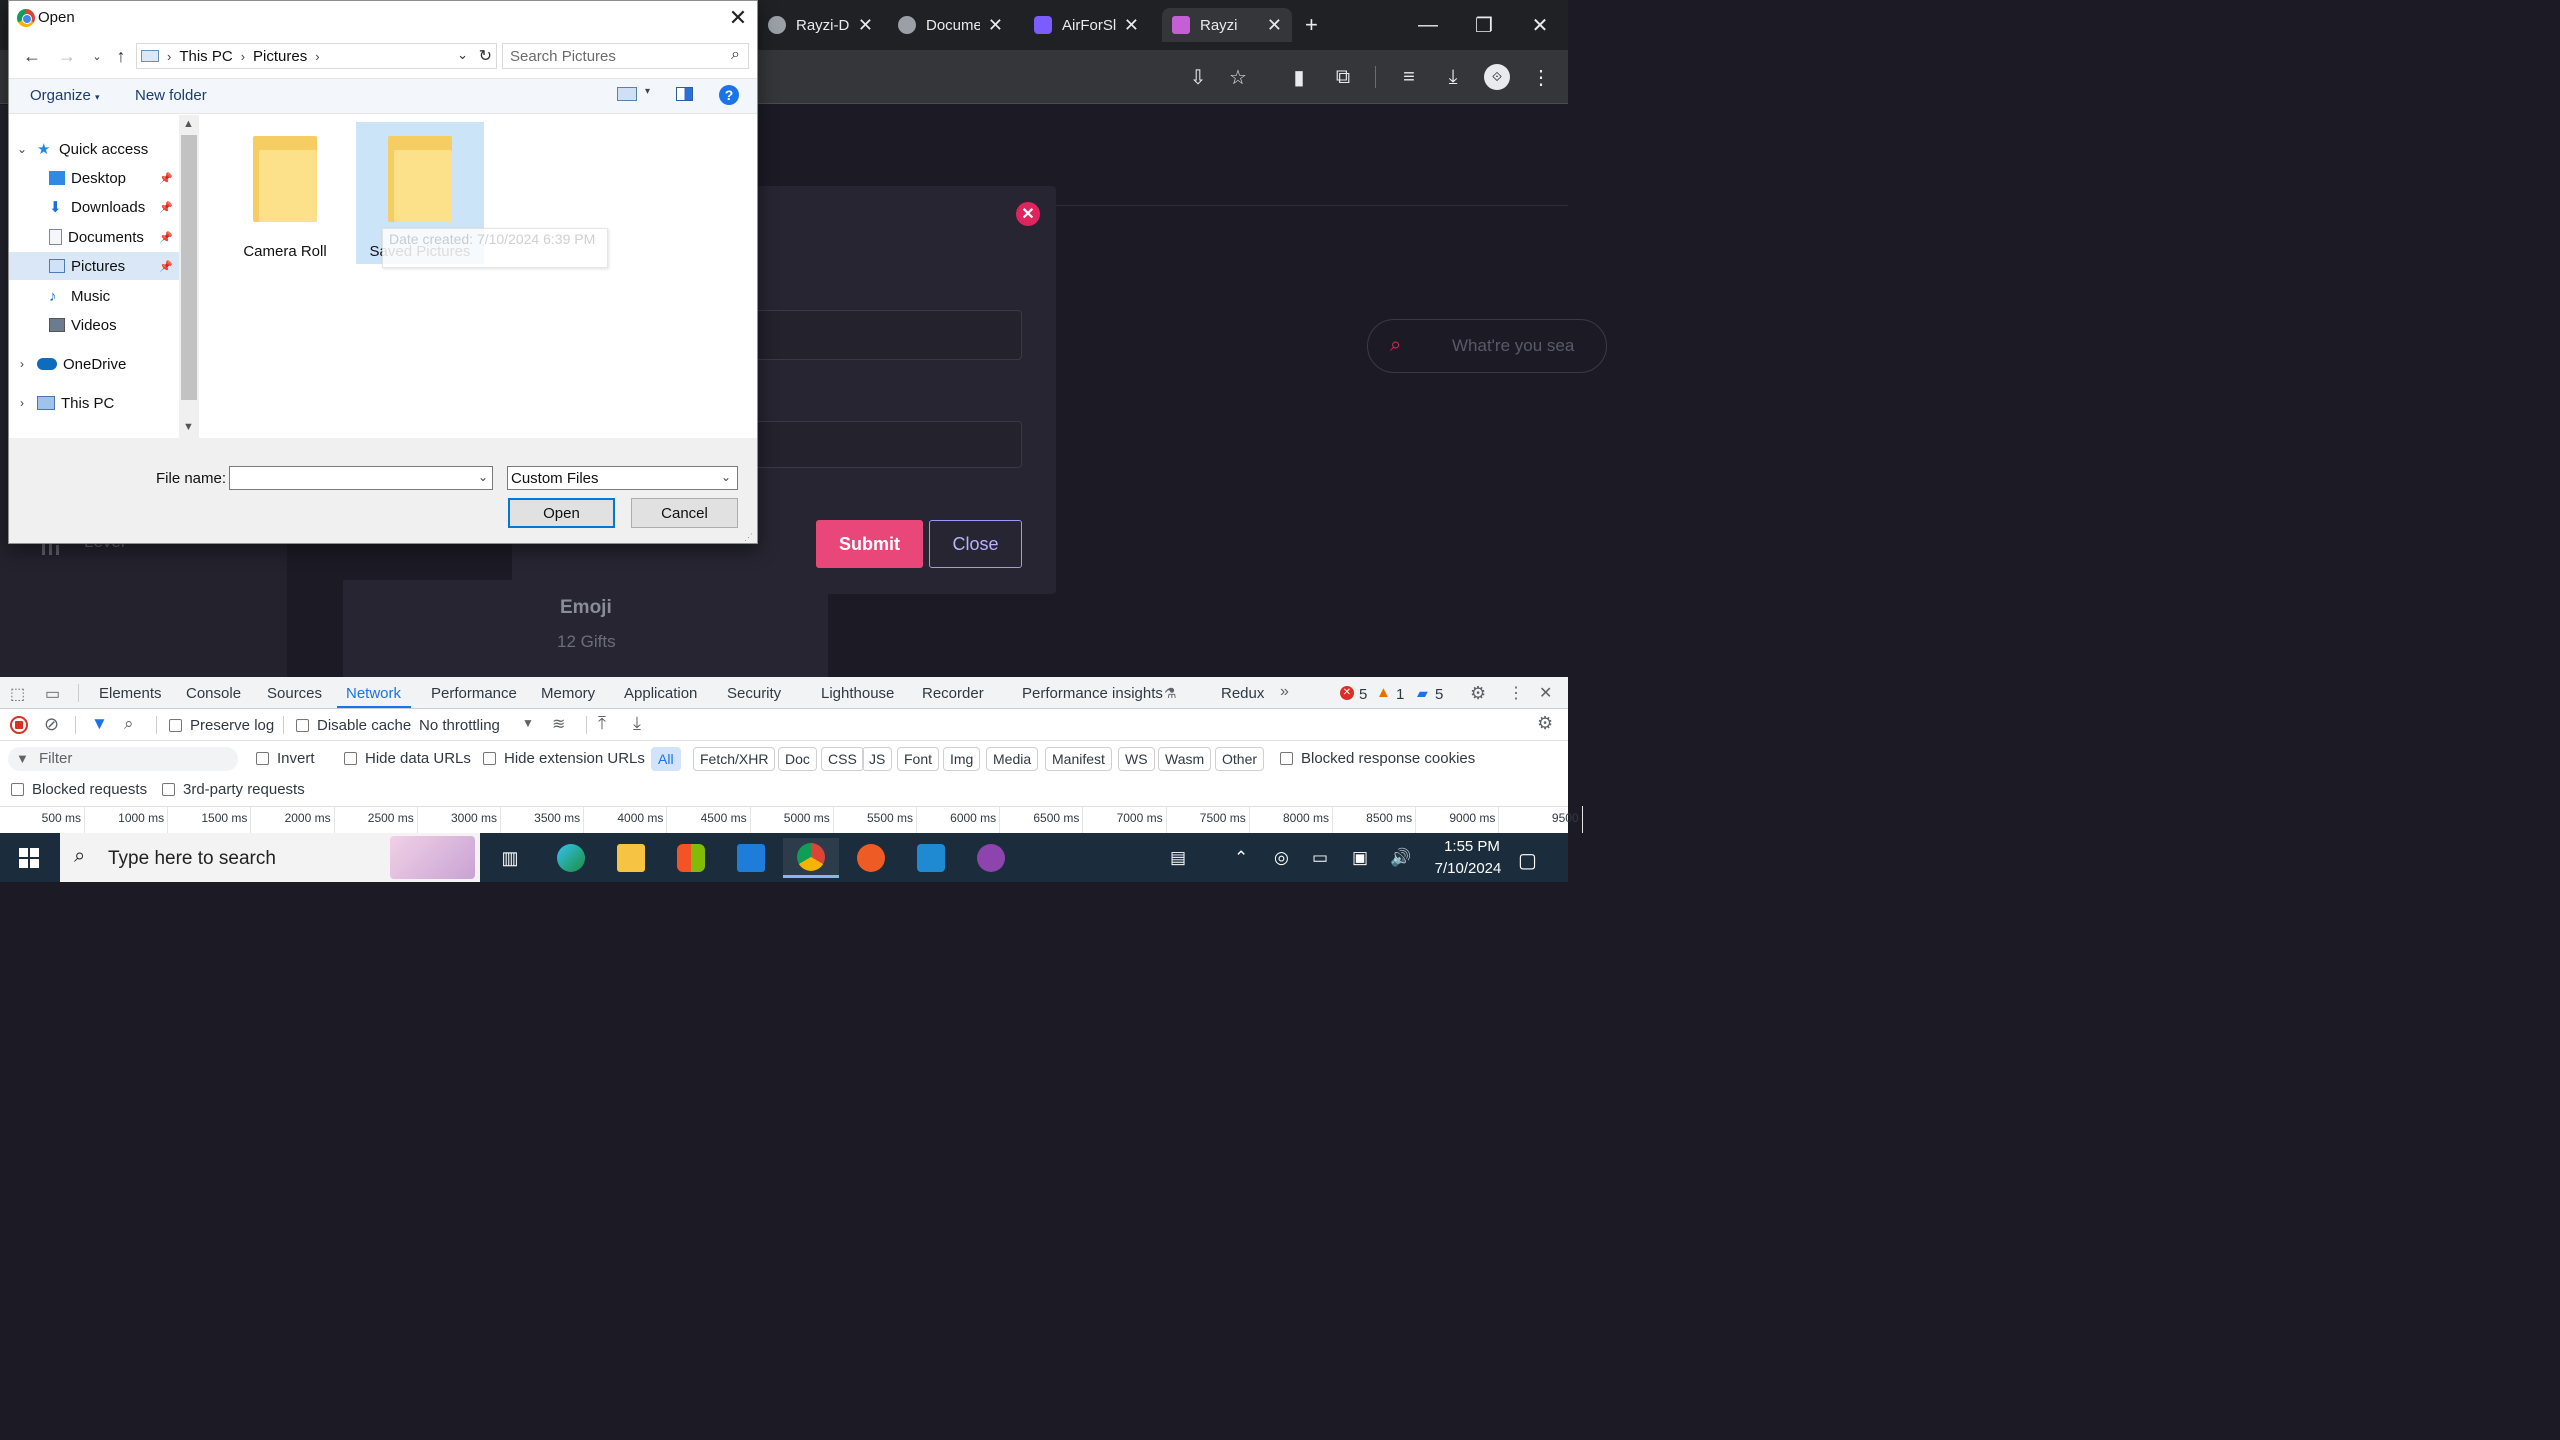 The height and width of the screenshot is (1440, 2560). I want to click on tree-item-music: ♪ Music, so click(94, 296).